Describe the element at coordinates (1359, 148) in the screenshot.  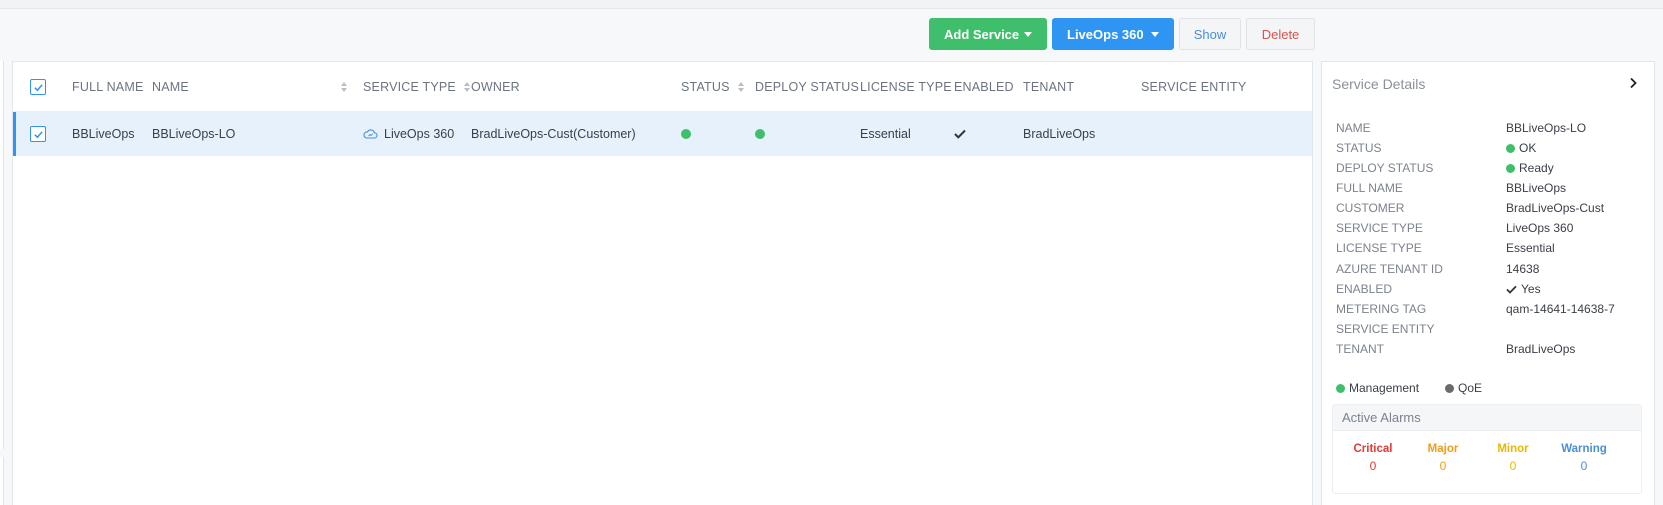
I see `field-label: STATUS` at that location.